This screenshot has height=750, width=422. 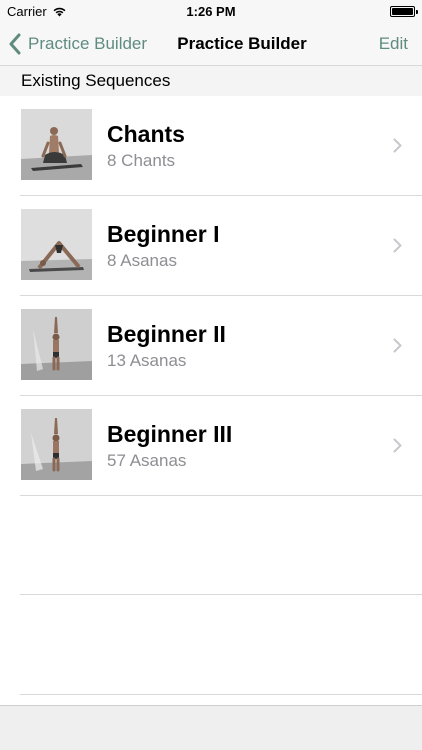 I want to click on list-item: Beginner III 57 Asanas, so click(x=211, y=446).